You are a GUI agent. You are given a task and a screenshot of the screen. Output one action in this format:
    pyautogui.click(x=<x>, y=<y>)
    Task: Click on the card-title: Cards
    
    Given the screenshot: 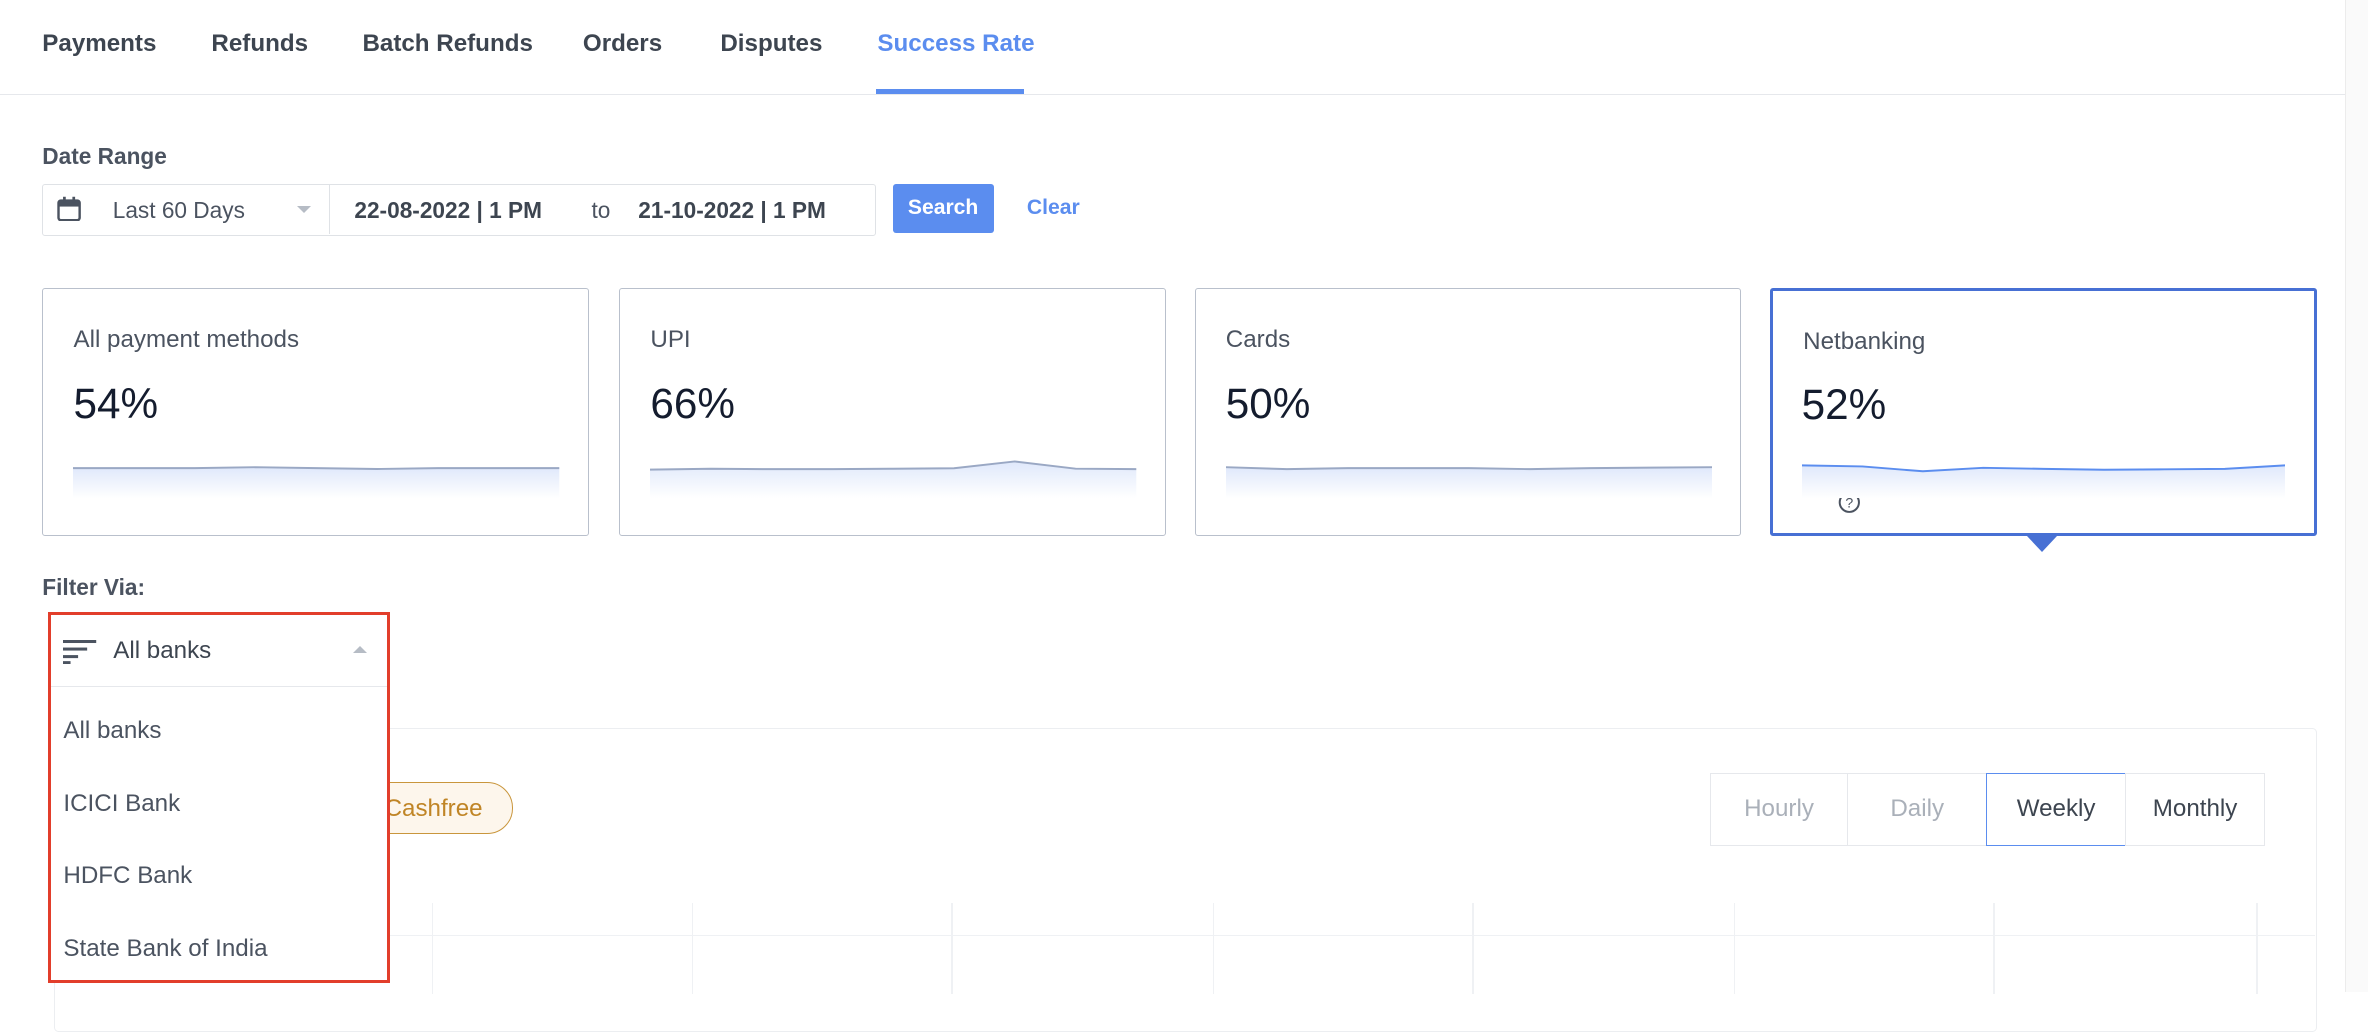 What is the action you would take?
    pyautogui.click(x=1258, y=339)
    